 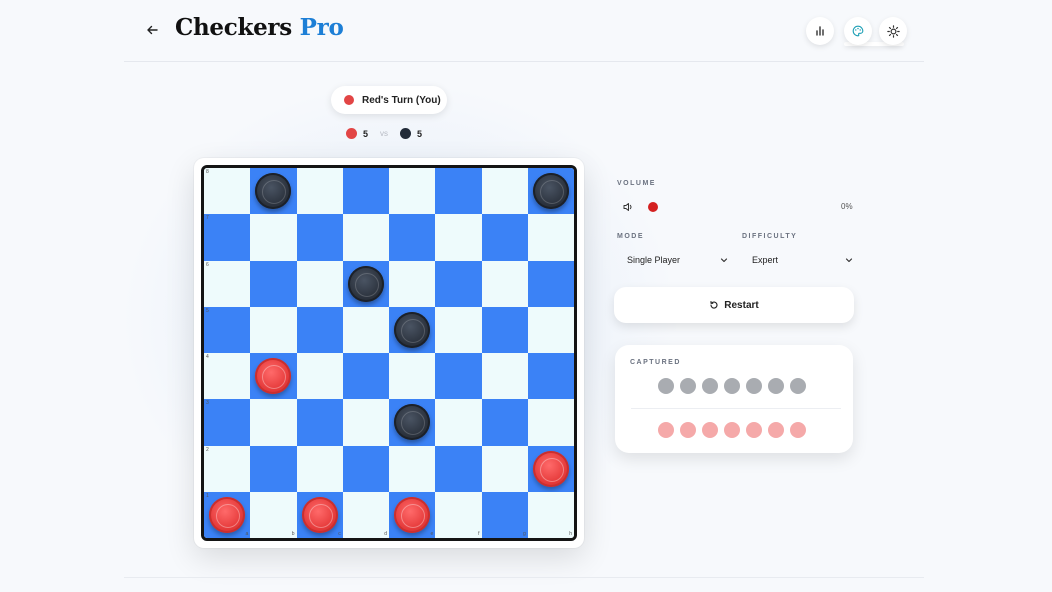 I want to click on square-e5, so click(x=412, y=329).